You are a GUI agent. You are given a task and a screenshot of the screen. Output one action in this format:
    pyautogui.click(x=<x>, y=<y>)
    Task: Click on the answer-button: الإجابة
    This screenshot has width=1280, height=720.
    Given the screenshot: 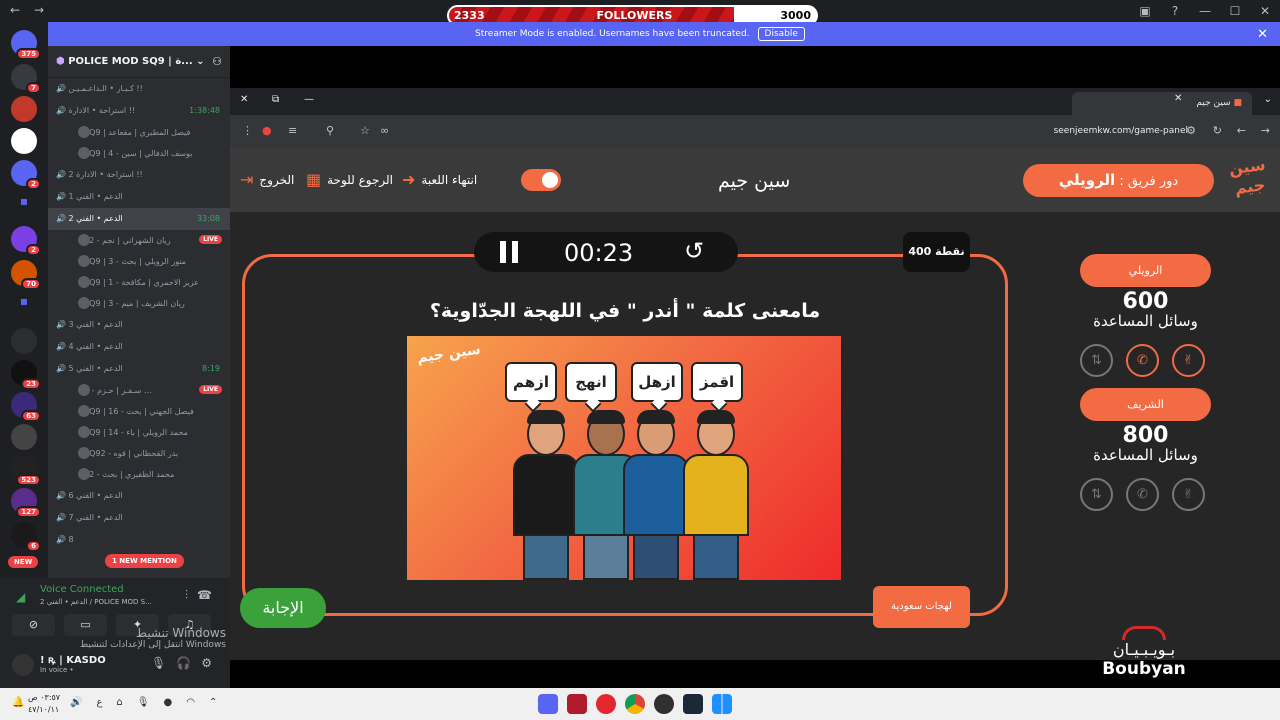 What is the action you would take?
    pyautogui.click(x=283, y=608)
    